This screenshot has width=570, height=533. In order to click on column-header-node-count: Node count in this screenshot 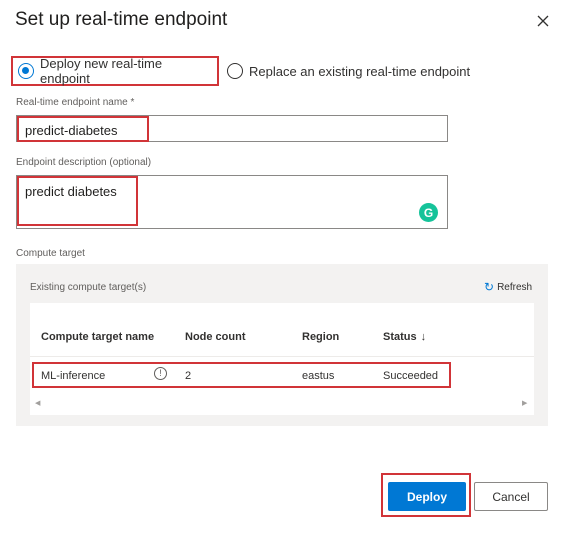, I will do `click(215, 337)`.